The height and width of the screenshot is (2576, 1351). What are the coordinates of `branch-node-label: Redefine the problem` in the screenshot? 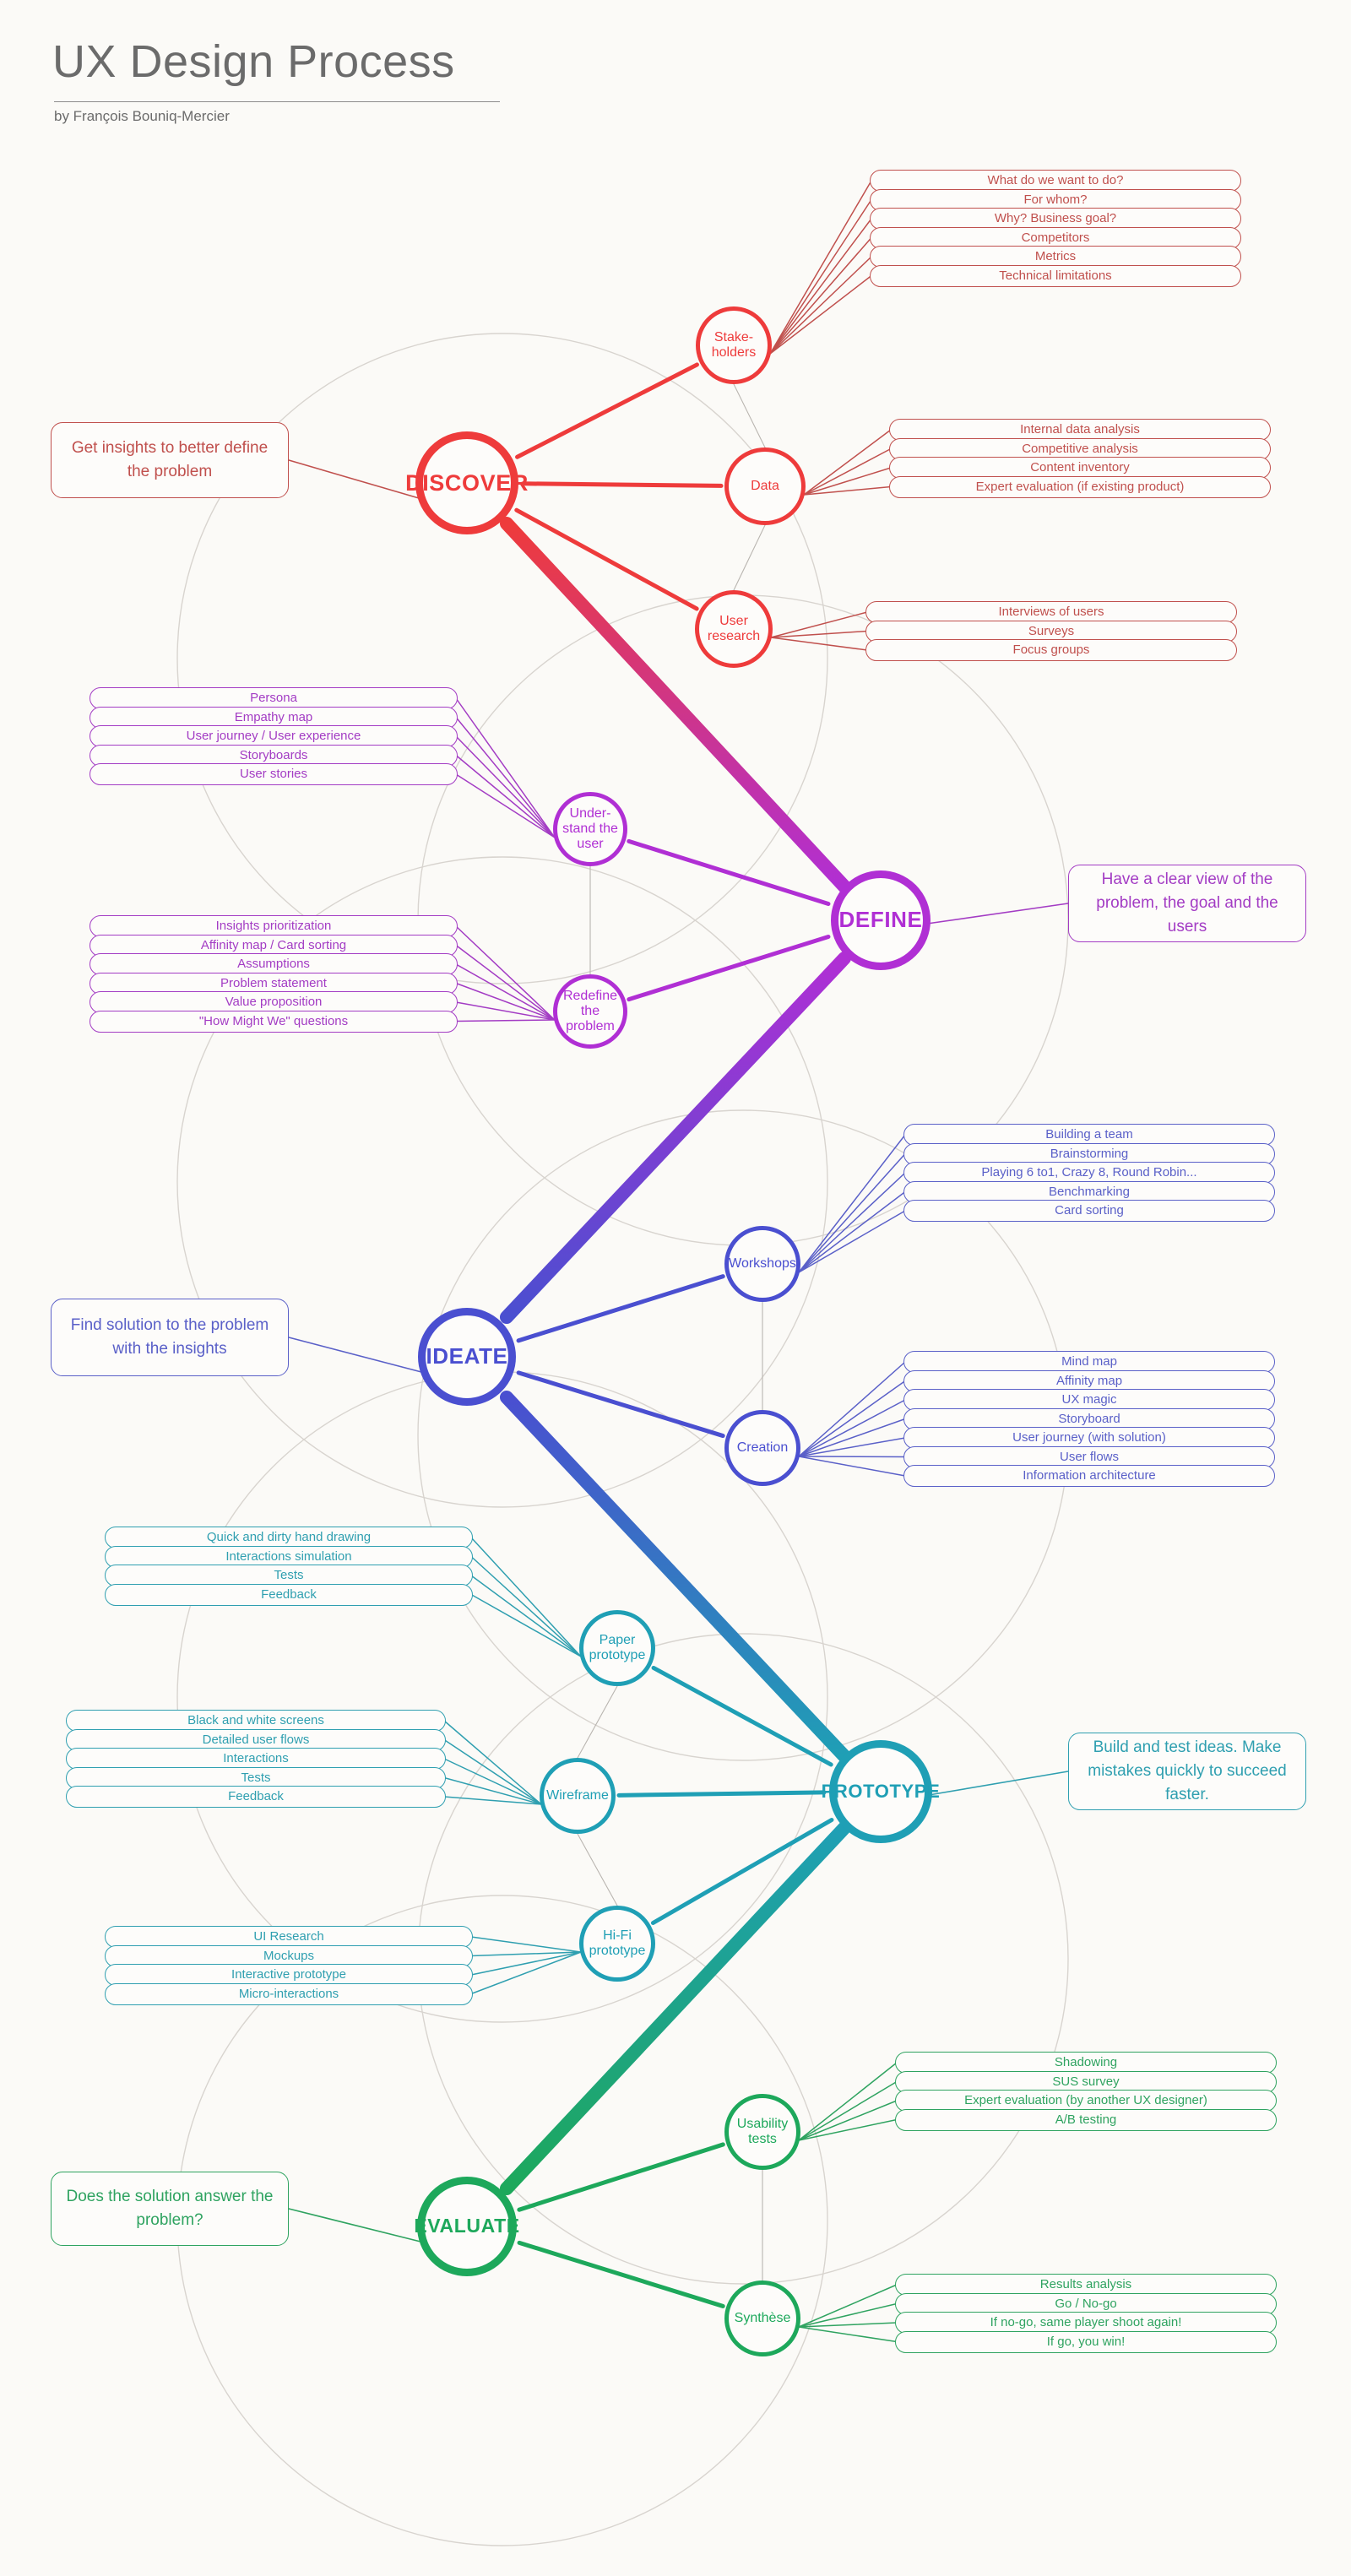 It's located at (590, 1011).